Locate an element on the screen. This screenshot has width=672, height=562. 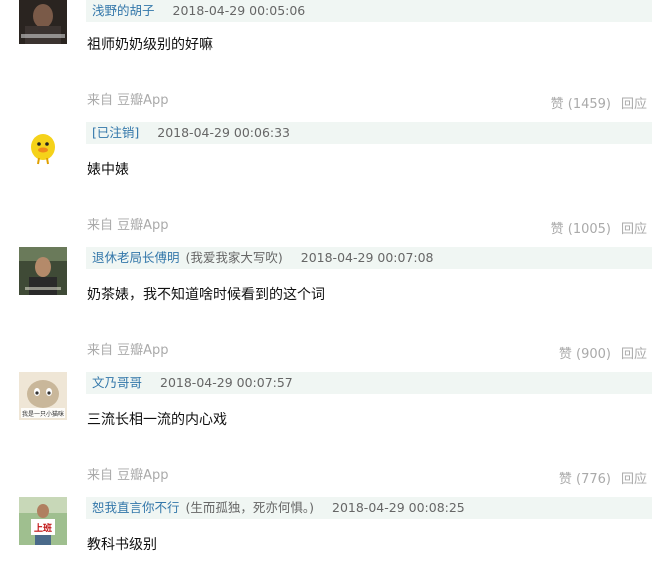
comment-actions: 赞 (1005) 回应 is located at coordinates (599, 230).